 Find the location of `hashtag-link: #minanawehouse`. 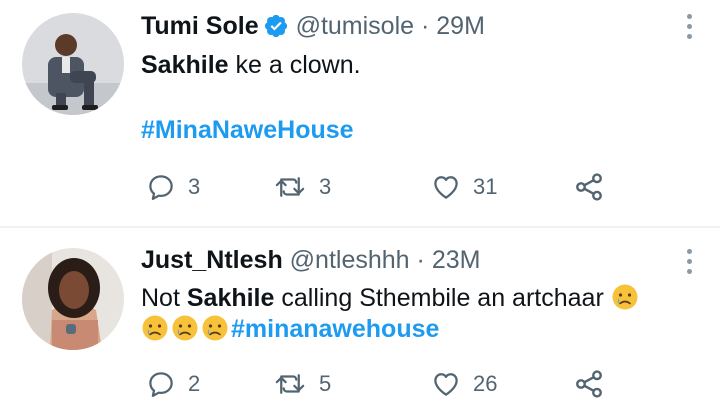

hashtag-link: #minanawehouse is located at coordinates (335, 329).